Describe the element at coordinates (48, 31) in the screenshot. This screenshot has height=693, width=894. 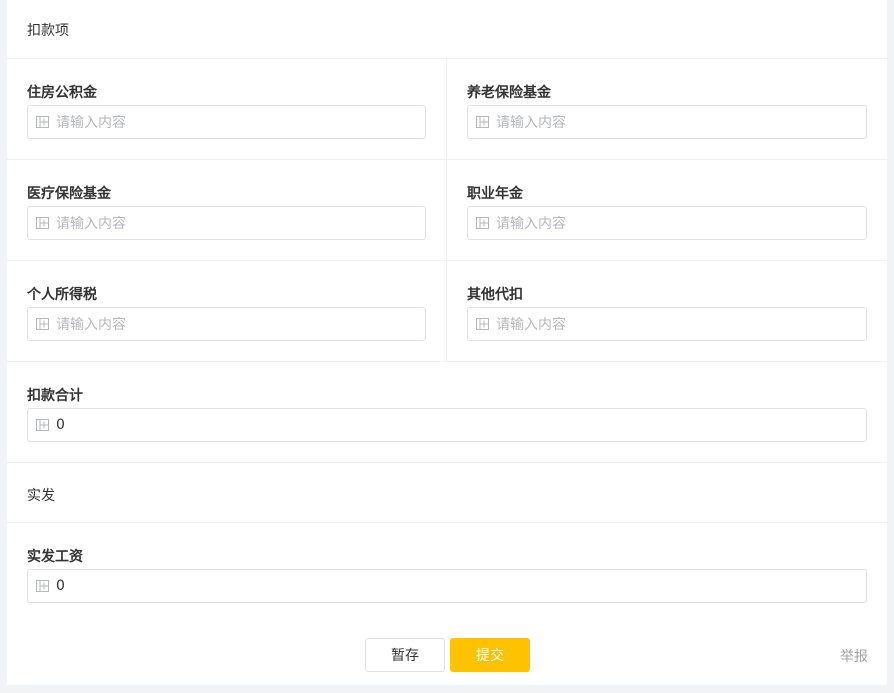
I see `deductions-section-title: 扣款项` at that location.